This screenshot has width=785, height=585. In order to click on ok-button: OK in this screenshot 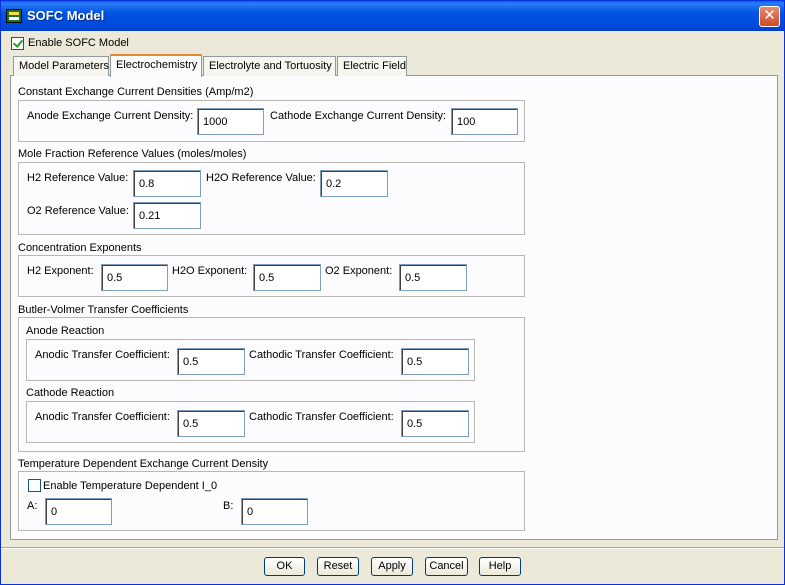, I will do `click(284, 566)`.